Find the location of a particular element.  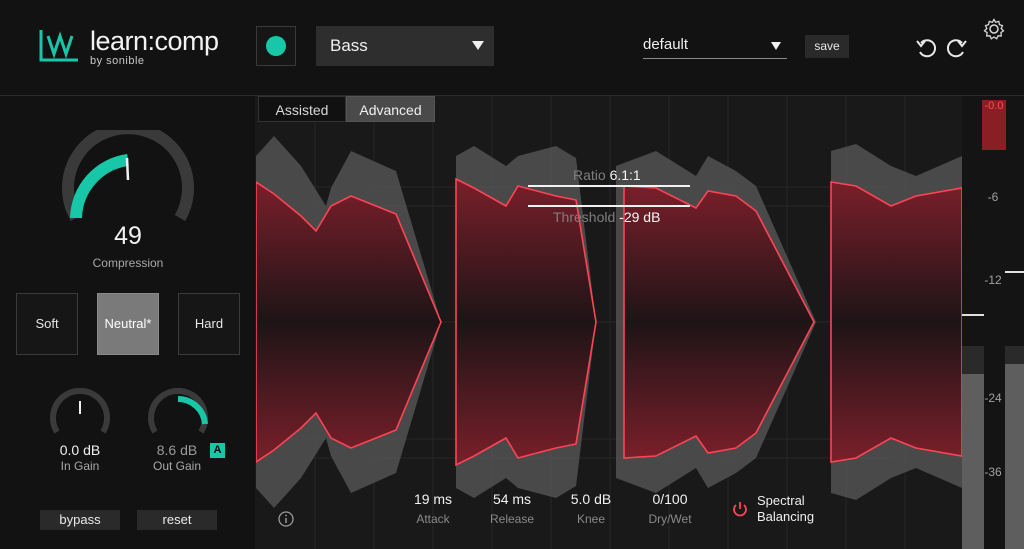

reset-button: reset is located at coordinates (177, 520).